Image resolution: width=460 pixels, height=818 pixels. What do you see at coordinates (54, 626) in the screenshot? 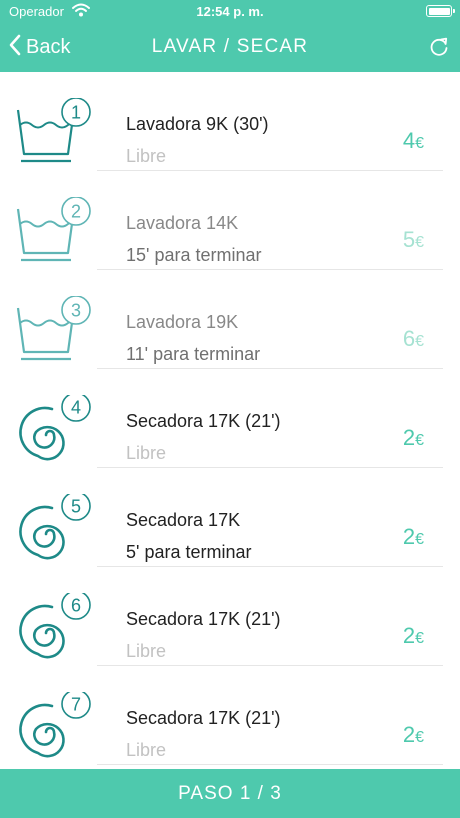
I see `dryer-icon: 6` at bounding box center [54, 626].